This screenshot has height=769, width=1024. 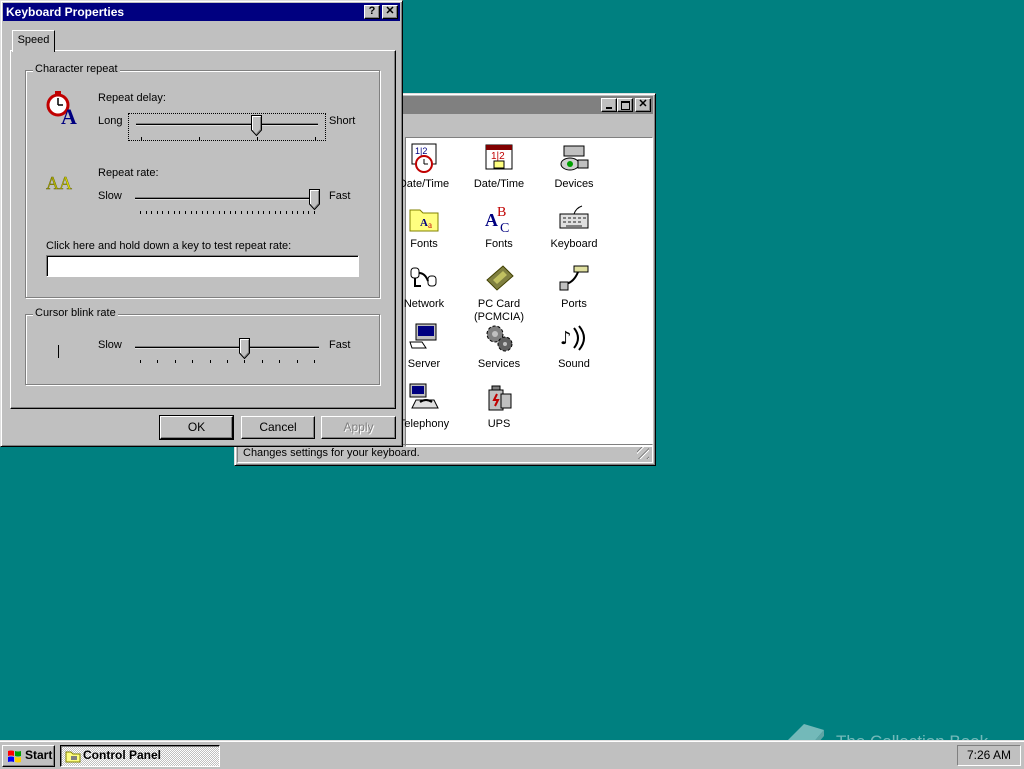 What do you see at coordinates (574, 364) in the screenshot?
I see `item-label: Sound` at bounding box center [574, 364].